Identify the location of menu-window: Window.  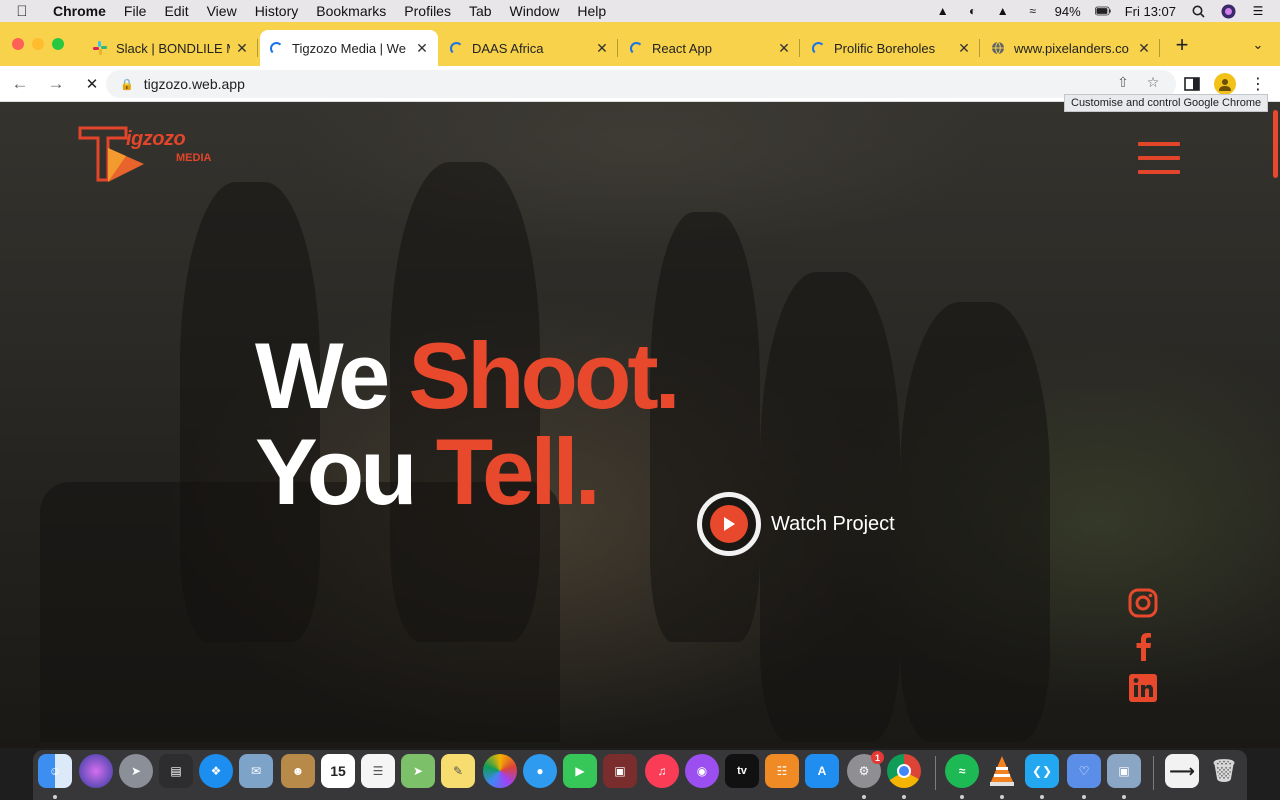
(535, 11).